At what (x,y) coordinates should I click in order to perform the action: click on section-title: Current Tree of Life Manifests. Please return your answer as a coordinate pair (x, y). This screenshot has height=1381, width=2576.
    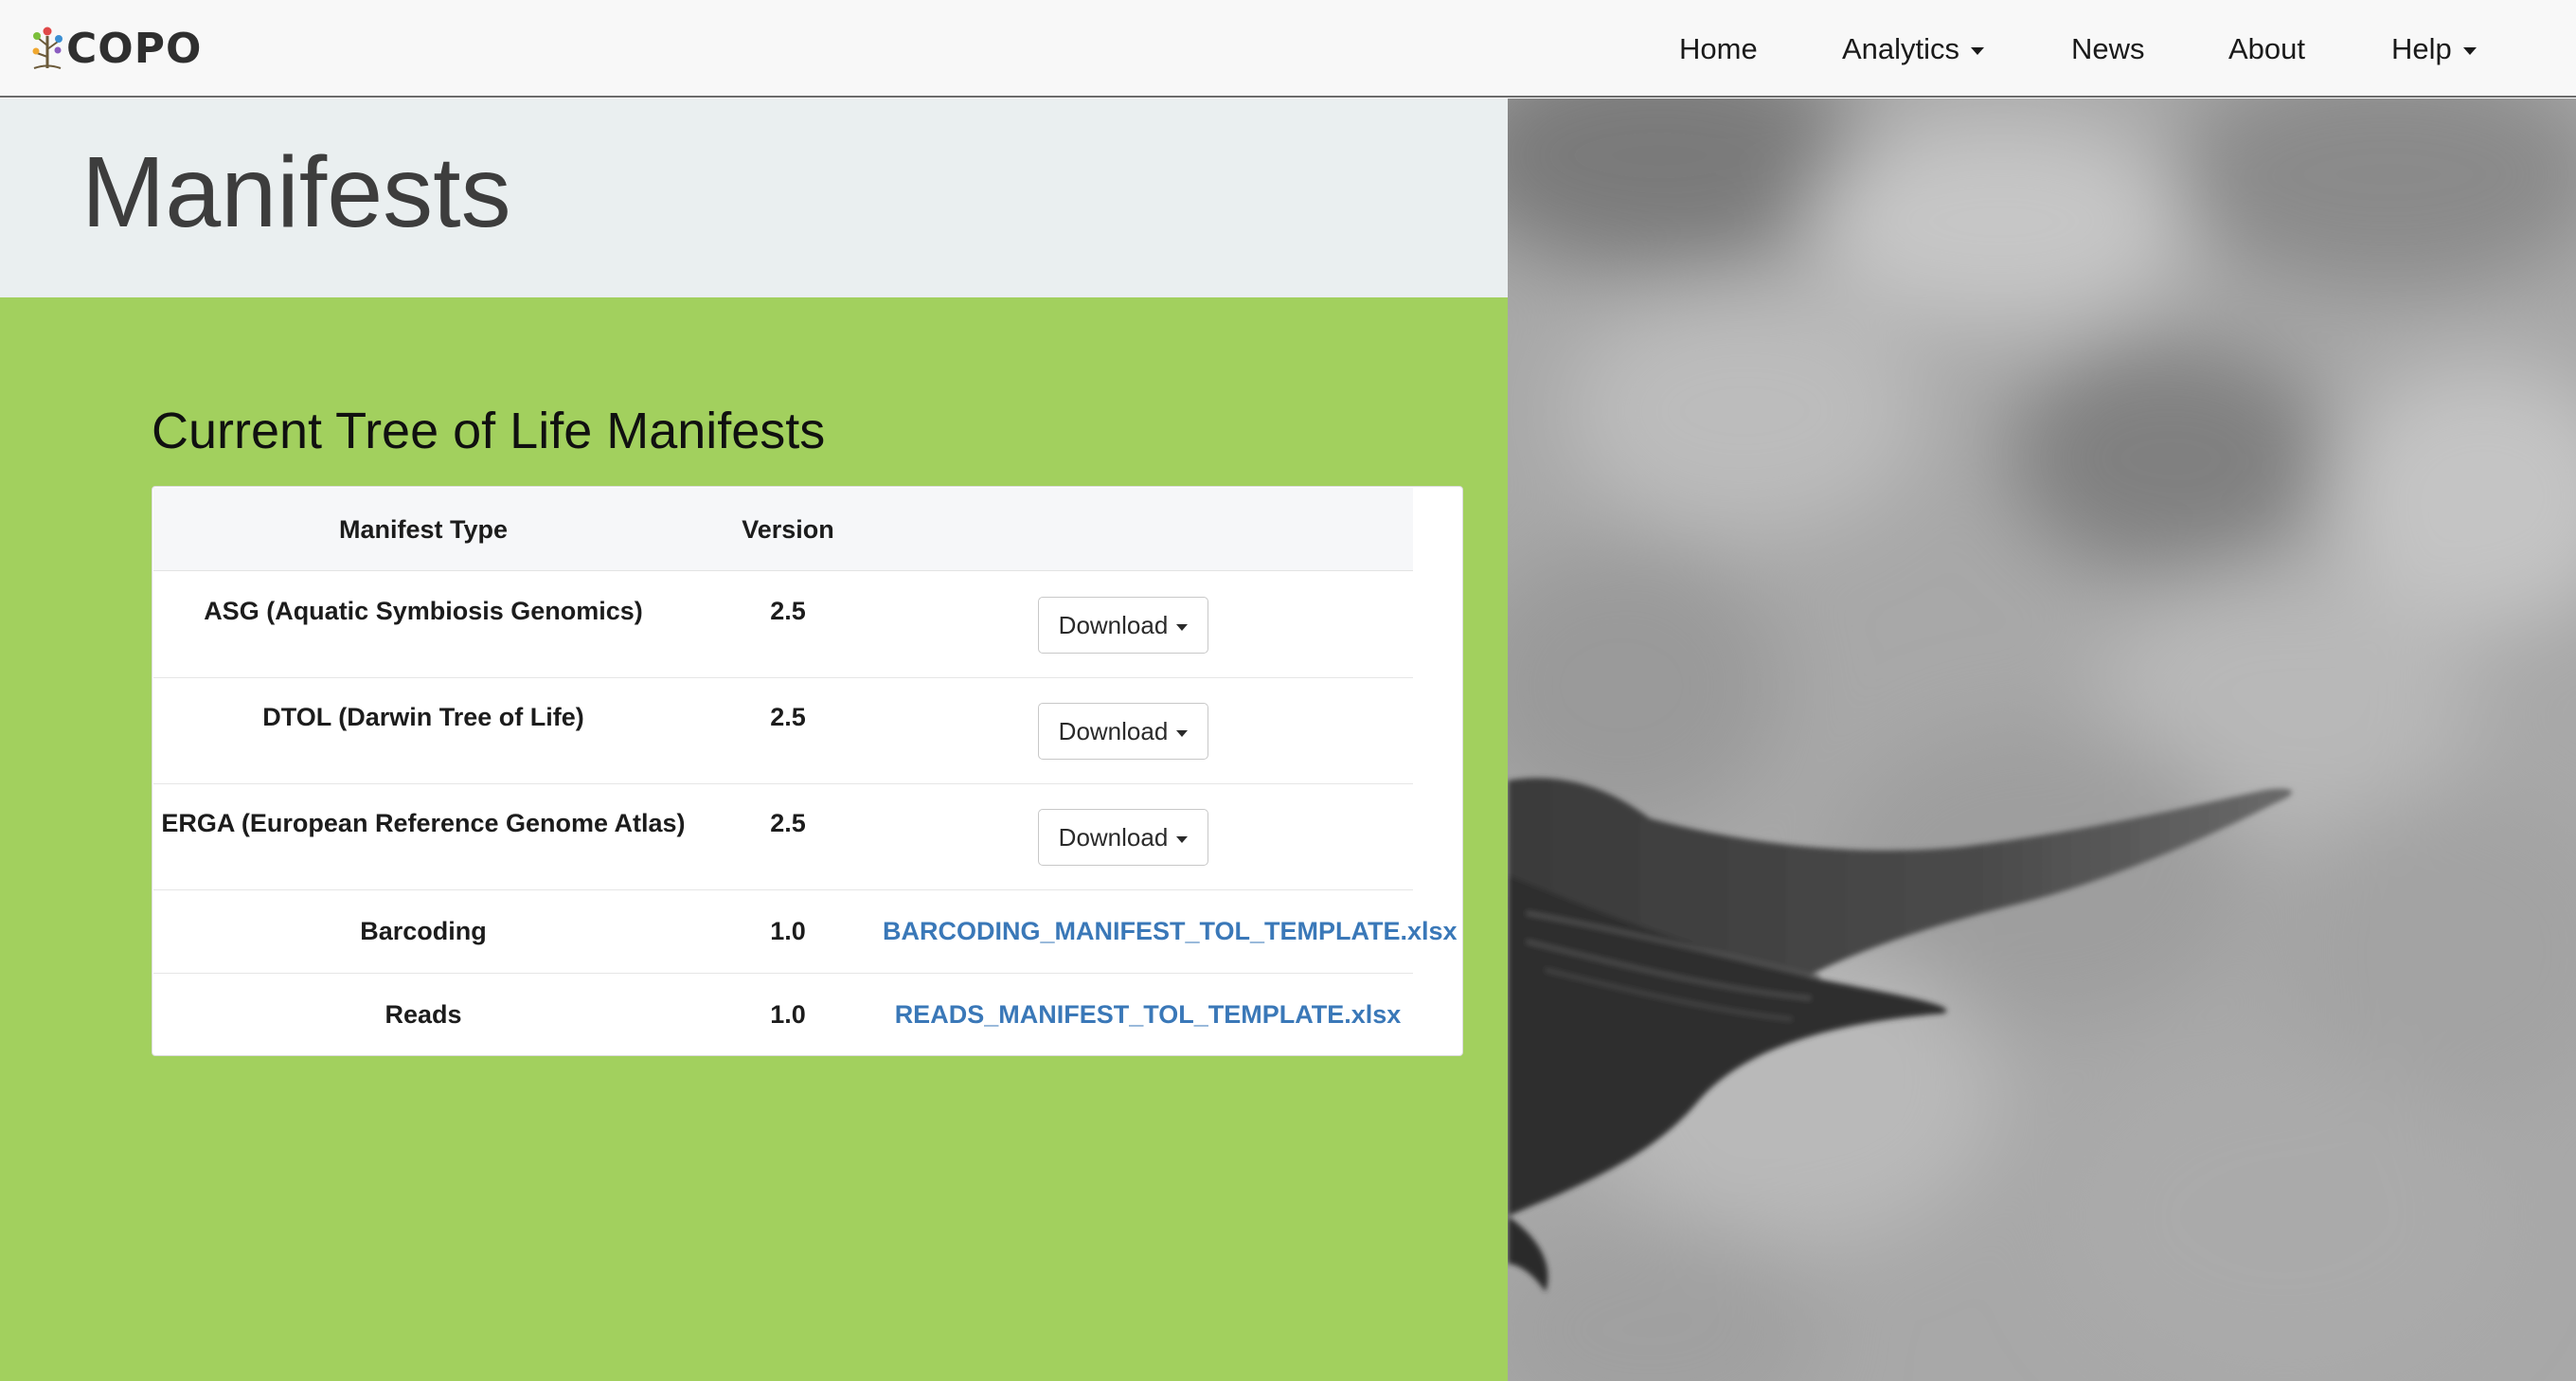
    Looking at the image, I should click on (489, 431).